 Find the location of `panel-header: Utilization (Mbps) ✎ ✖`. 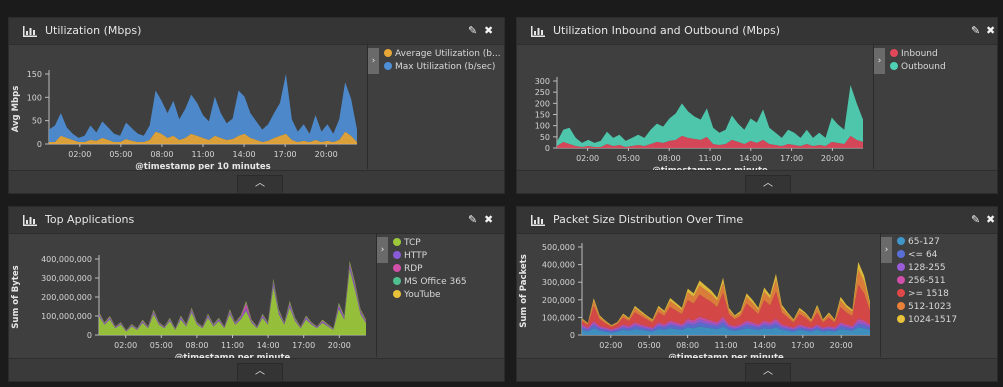

panel-header: Utilization (Mbps) ✎ ✖ is located at coordinates (256, 31).